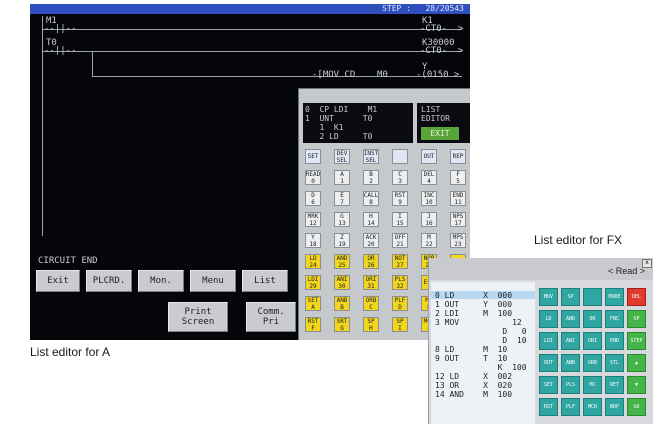  What do you see at coordinates (592, 385) in the screenshot?
I see `fx-key: MC` at bounding box center [592, 385].